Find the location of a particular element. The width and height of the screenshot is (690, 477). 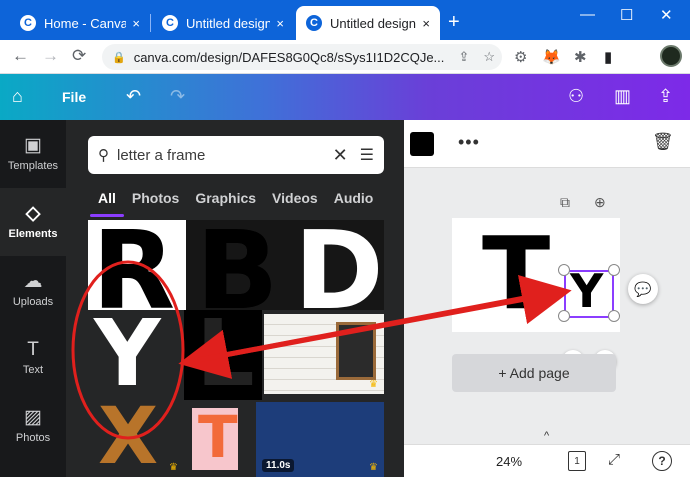

color-swatch is located at coordinates (422, 144).